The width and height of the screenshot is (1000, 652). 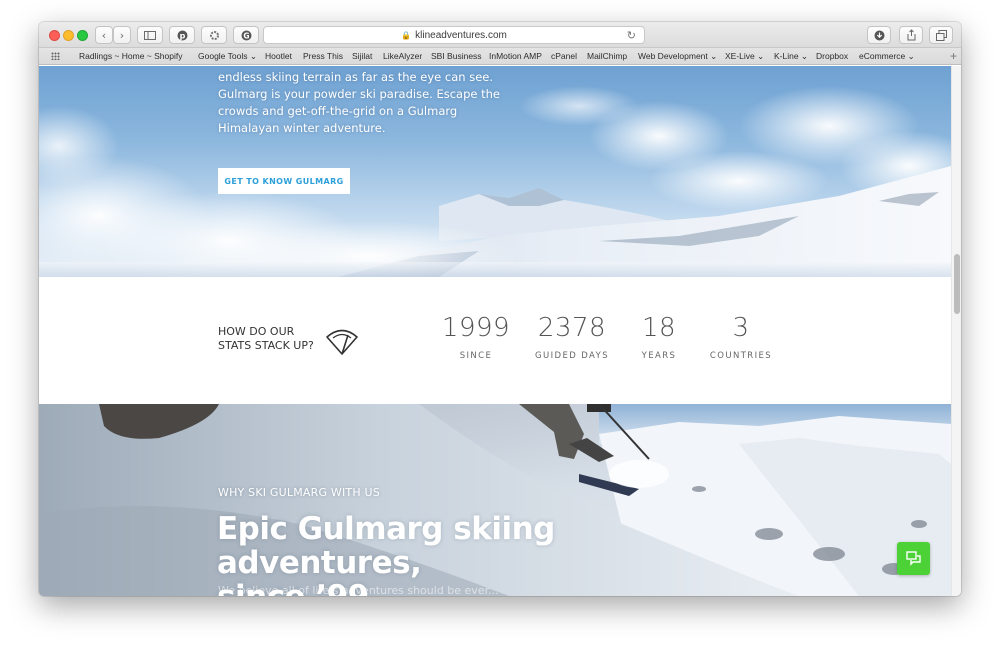 I want to click on stat-label: SINCE, so click(x=476, y=356).